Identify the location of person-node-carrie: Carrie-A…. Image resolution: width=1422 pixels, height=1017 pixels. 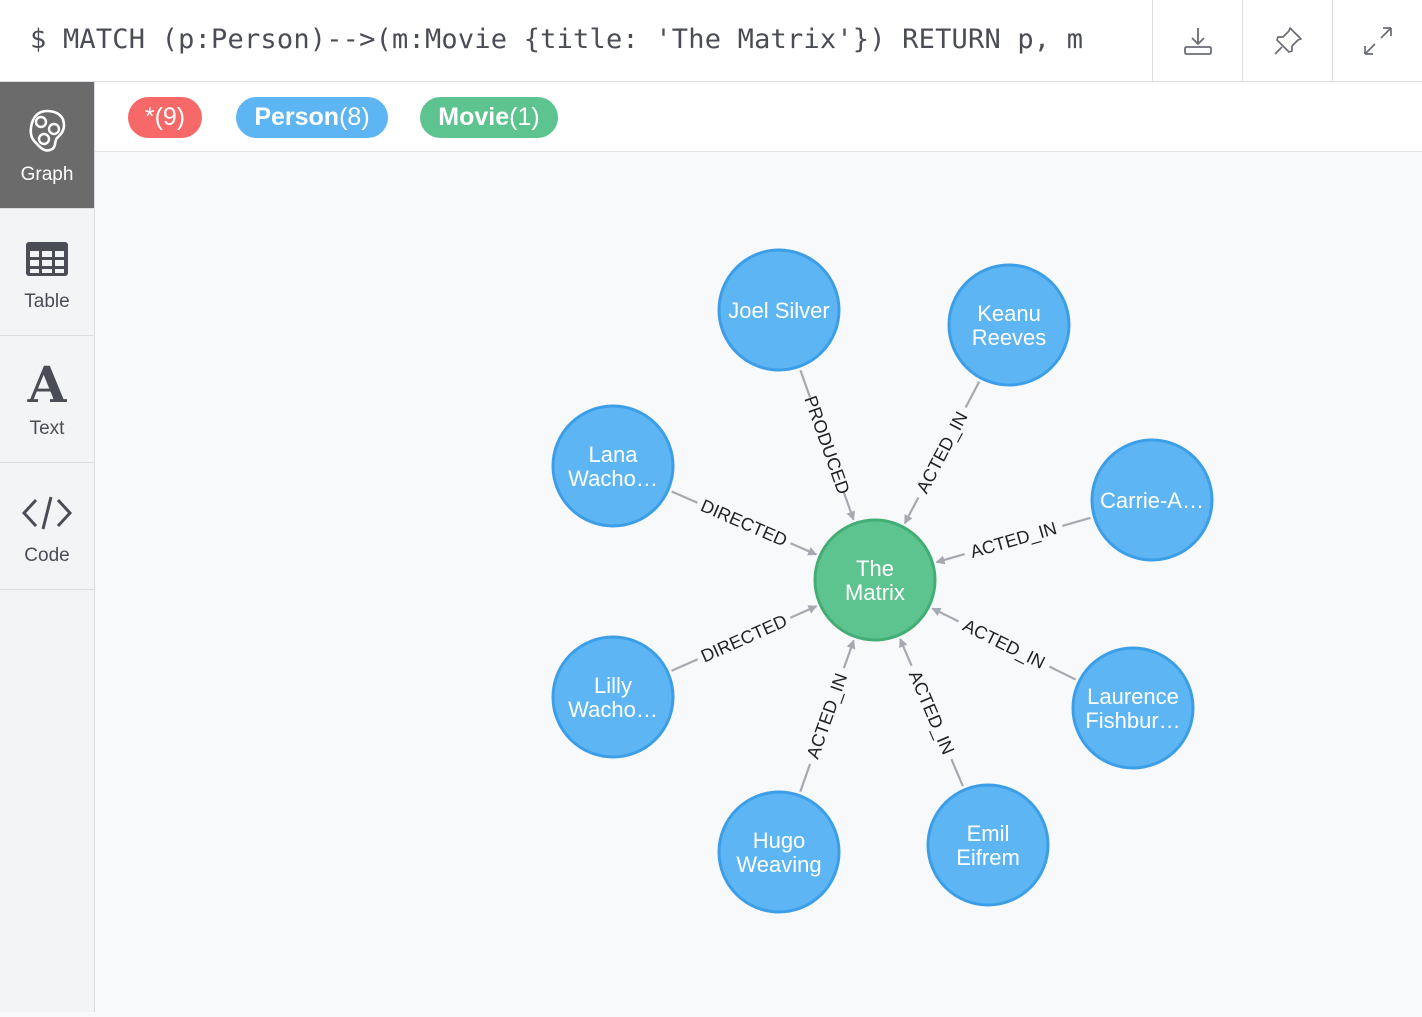
(1152, 500).